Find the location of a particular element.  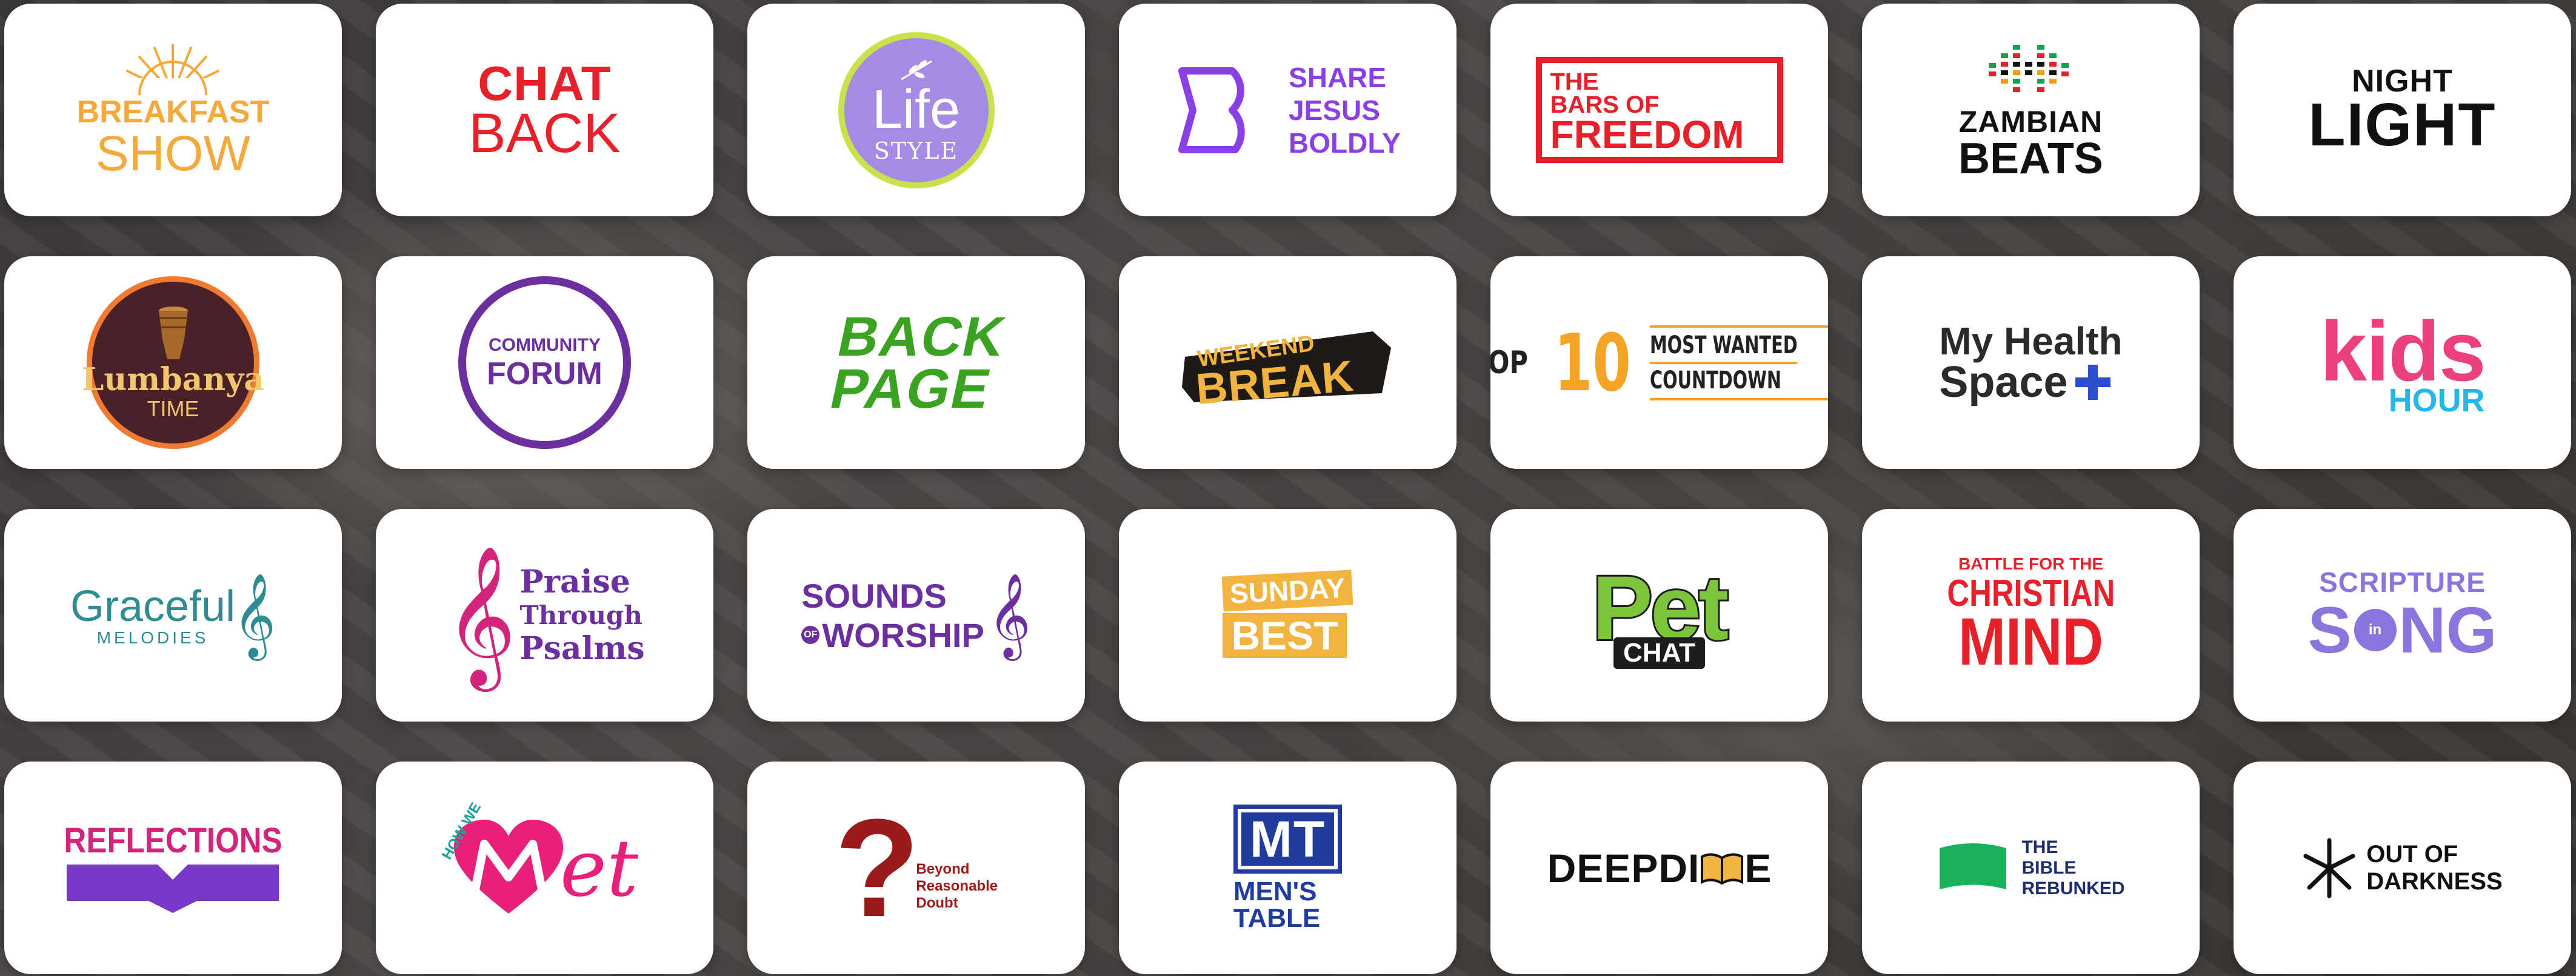

tile-subtitle: PAGE is located at coordinates (910, 389).